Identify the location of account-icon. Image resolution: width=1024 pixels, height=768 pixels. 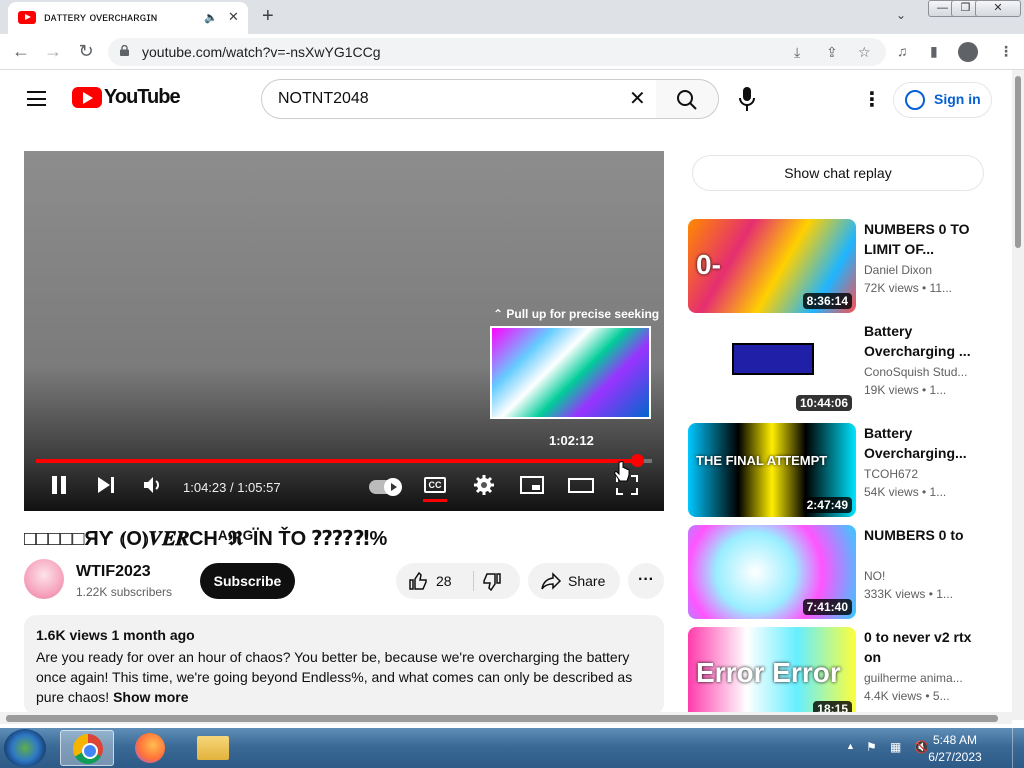
(915, 100).